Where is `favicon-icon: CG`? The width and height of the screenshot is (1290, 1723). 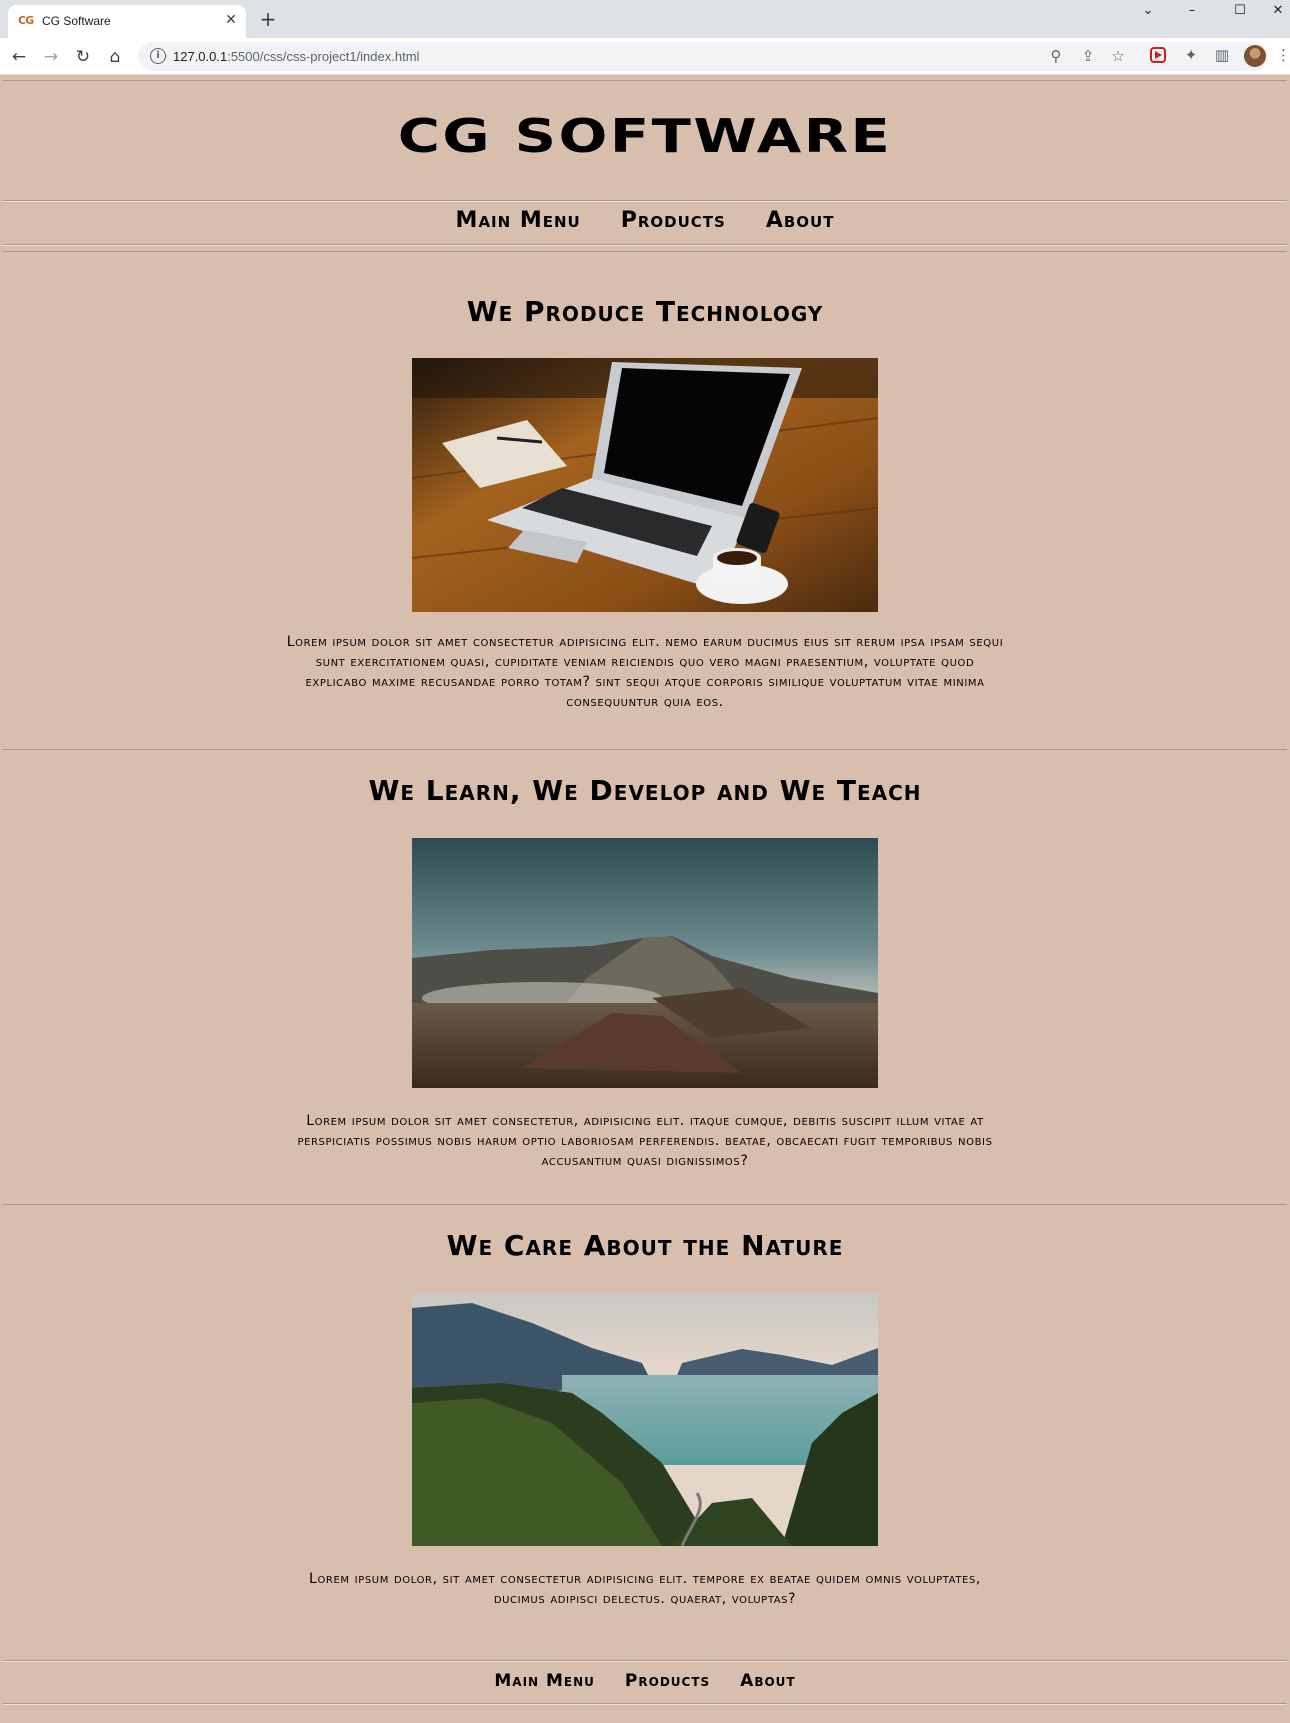
favicon-icon: CG is located at coordinates (26, 20).